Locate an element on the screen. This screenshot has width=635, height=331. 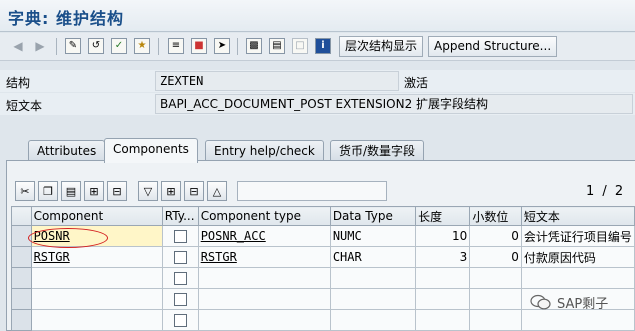
table-row: POSNR POSNR_ACC NUMC 10 0 会计凭证行项目编号 is located at coordinates (323, 236).